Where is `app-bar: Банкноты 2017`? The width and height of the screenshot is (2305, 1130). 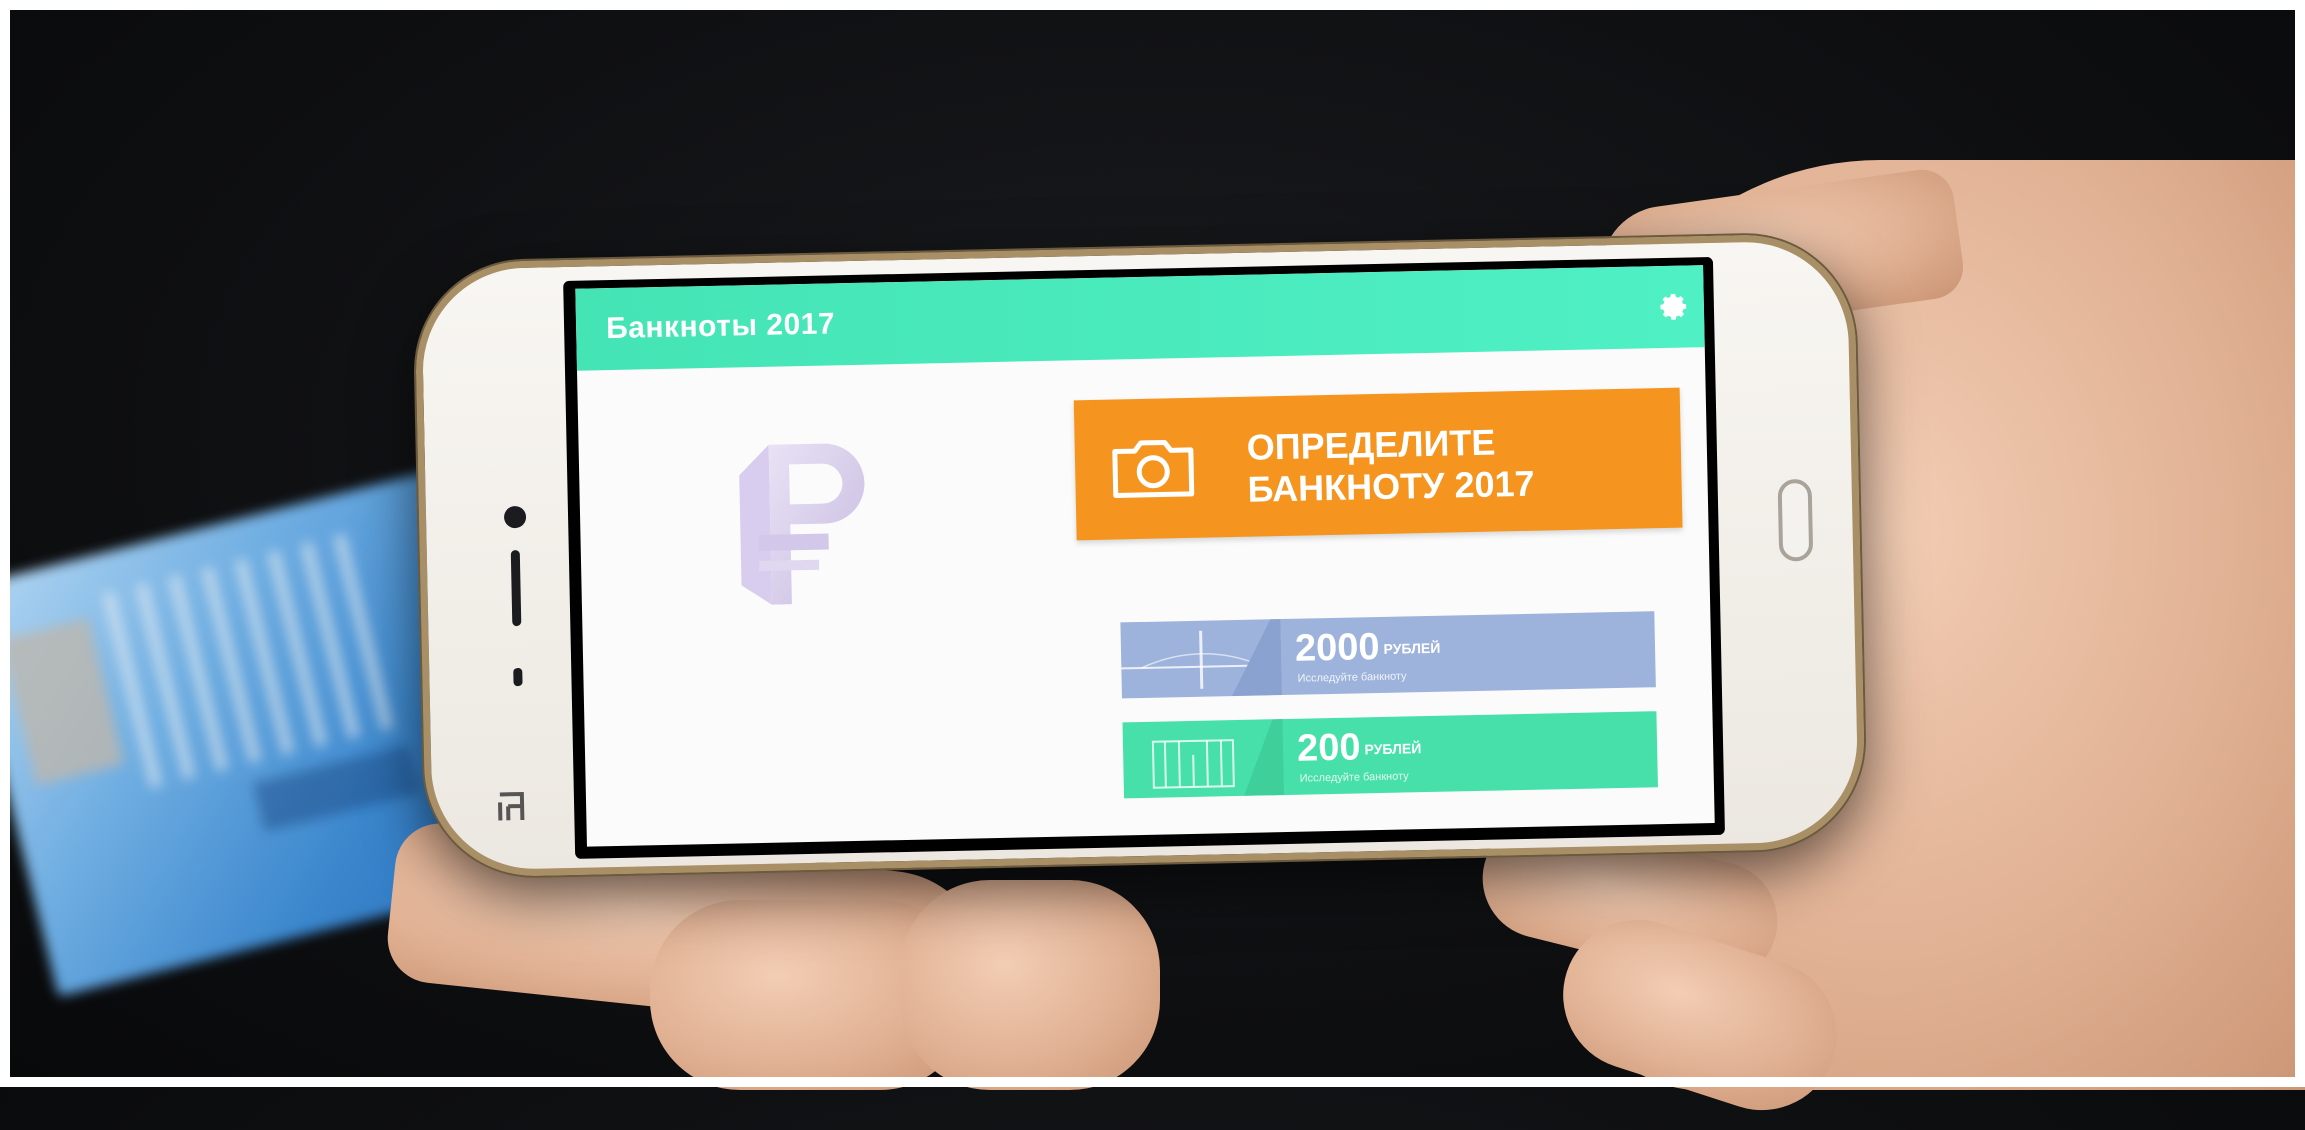 app-bar: Банкноты 2017 is located at coordinates (1140, 318).